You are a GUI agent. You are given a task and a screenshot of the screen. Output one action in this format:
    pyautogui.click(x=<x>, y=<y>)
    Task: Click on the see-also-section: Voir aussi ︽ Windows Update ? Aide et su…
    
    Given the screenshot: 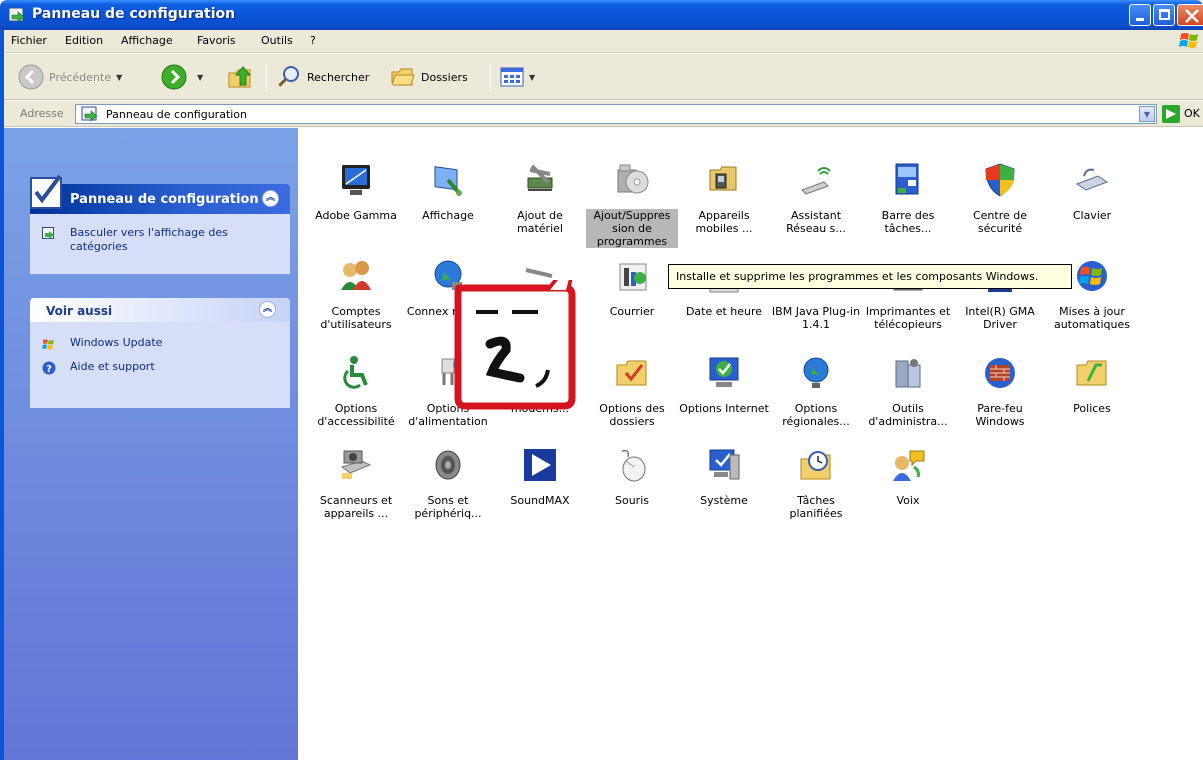 What is the action you would take?
    pyautogui.click(x=160, y=353)
    